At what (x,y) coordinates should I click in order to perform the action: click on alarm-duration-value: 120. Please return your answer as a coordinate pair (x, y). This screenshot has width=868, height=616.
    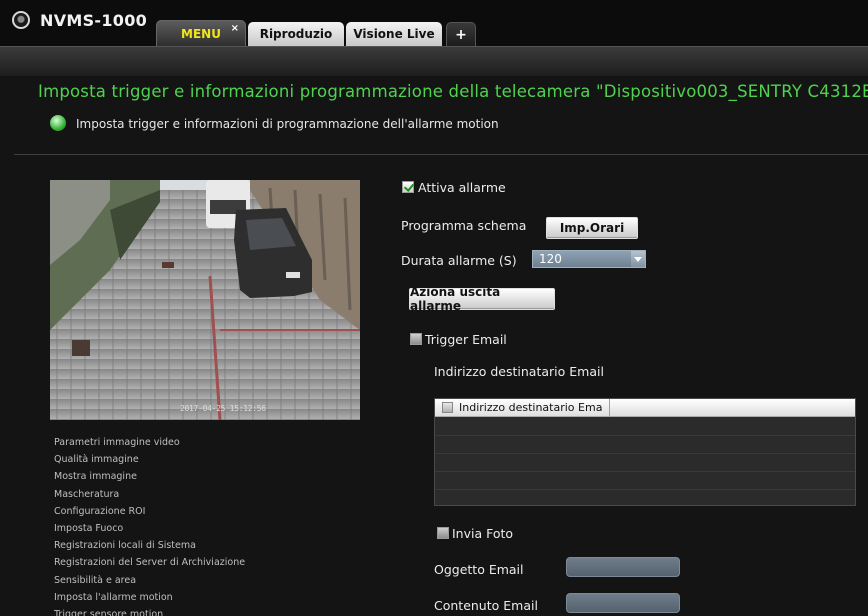
    Looking at the image, I should click on (550, 259).